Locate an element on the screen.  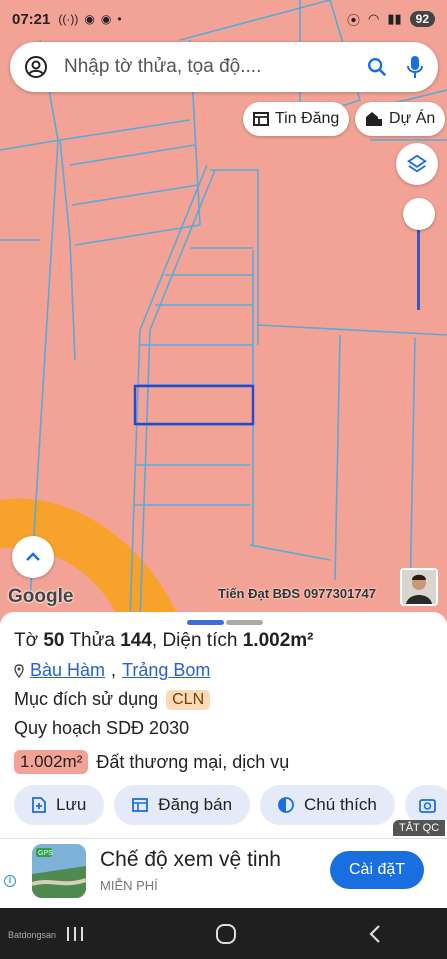
agent-photo is located at coordinates (419, 587).